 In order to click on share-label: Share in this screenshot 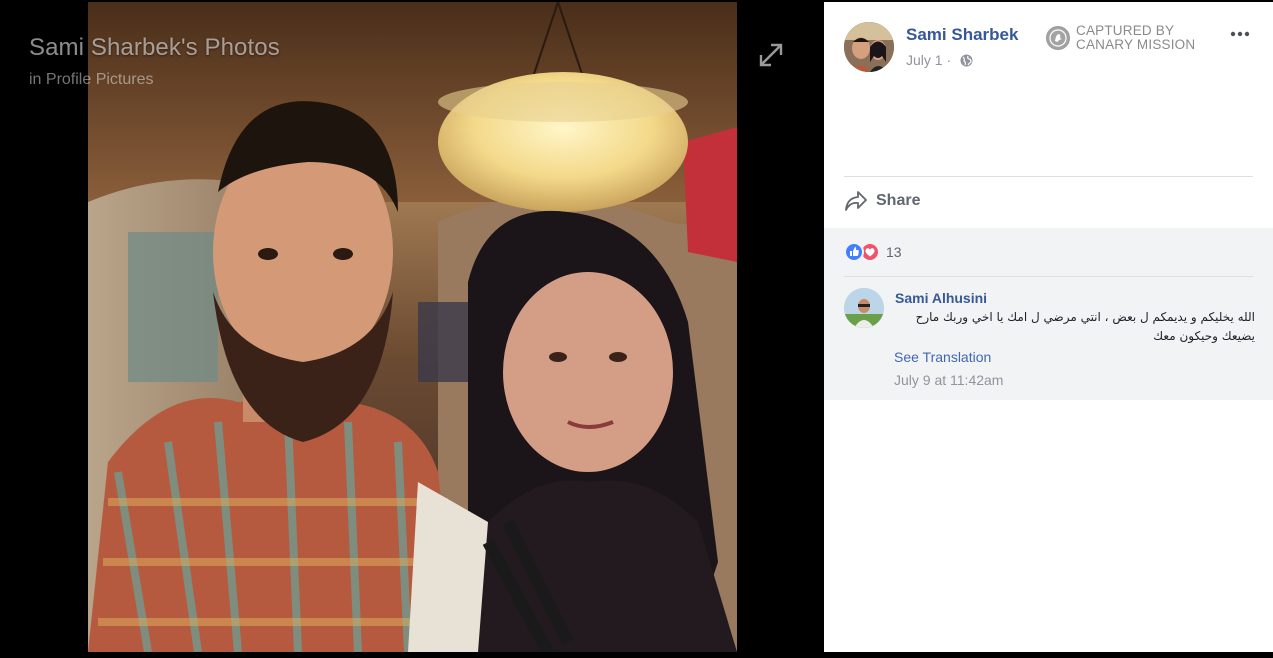, I will do `click(898, 200)`.